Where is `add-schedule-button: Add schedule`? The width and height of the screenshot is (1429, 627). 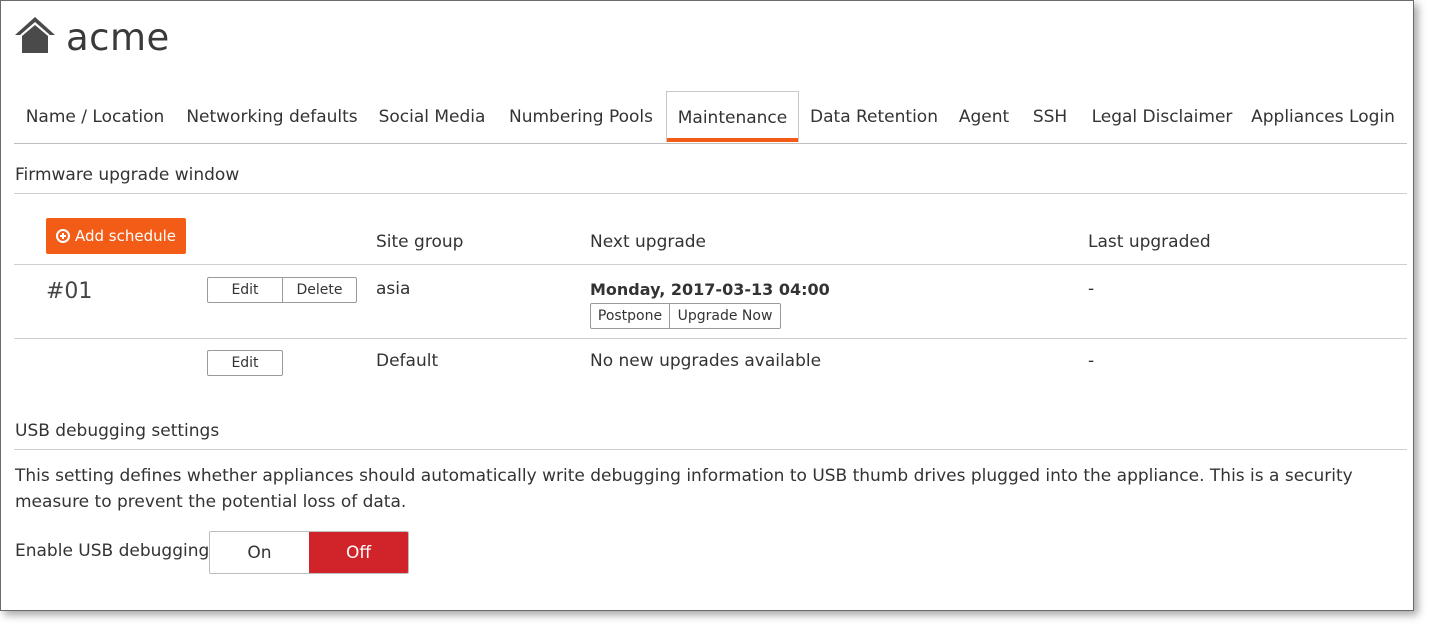
add-schedule-button: Add schedule is located at coordinates (116, 236).